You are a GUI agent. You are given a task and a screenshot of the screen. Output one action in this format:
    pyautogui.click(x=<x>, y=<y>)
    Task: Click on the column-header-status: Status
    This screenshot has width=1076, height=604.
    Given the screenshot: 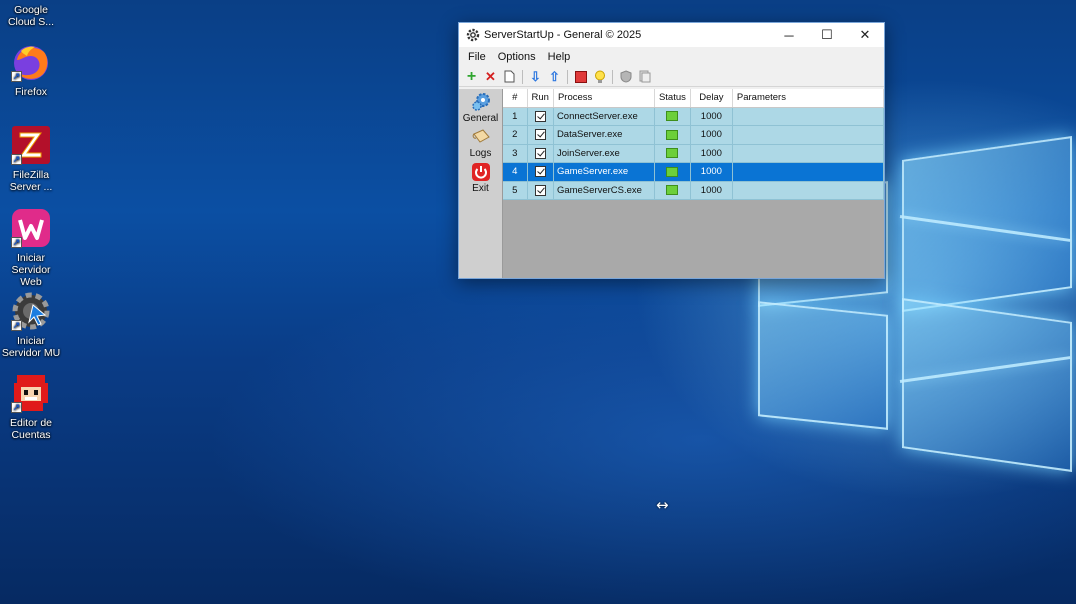 What is the action you would take?
    pyautogui.click(x=672, y=98)
    